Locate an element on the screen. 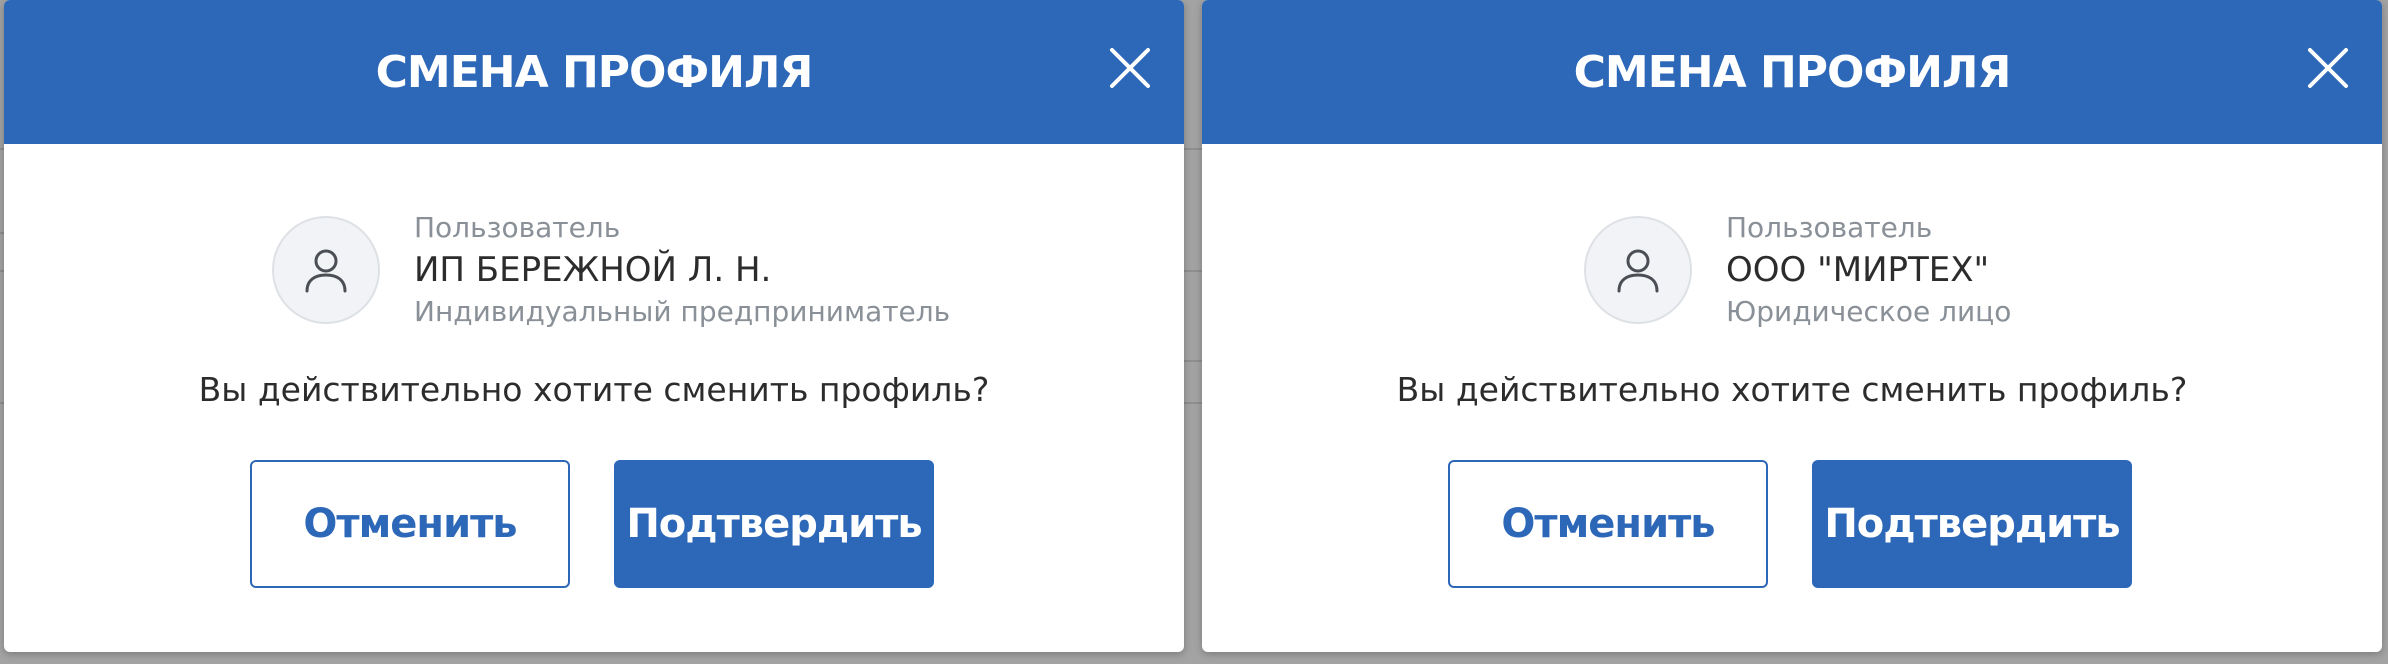 The width and height of the screenshot is (2388, 664). profile-name: ООО "МИРТЕХ" is located at coordinates (1858, 270).